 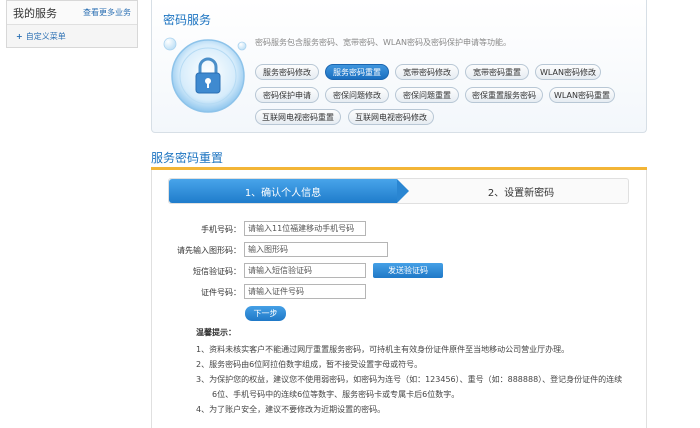 What do you see at coordinates (357, 95) in the screenshot?
I see `security-question-modify-button: 密保问题修改` at bounding box center [357, 95].